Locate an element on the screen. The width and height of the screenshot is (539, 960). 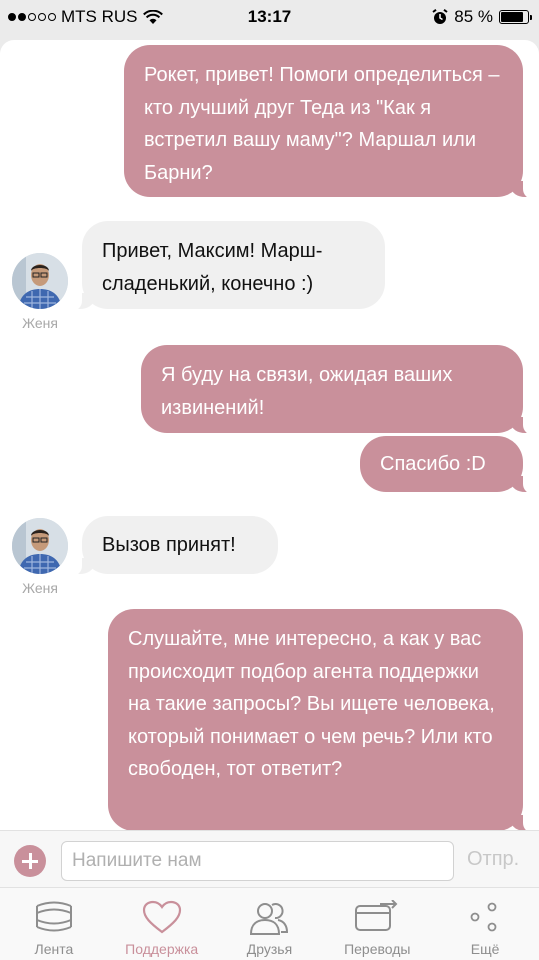
battery-icon is located at coordinates (515, 17).